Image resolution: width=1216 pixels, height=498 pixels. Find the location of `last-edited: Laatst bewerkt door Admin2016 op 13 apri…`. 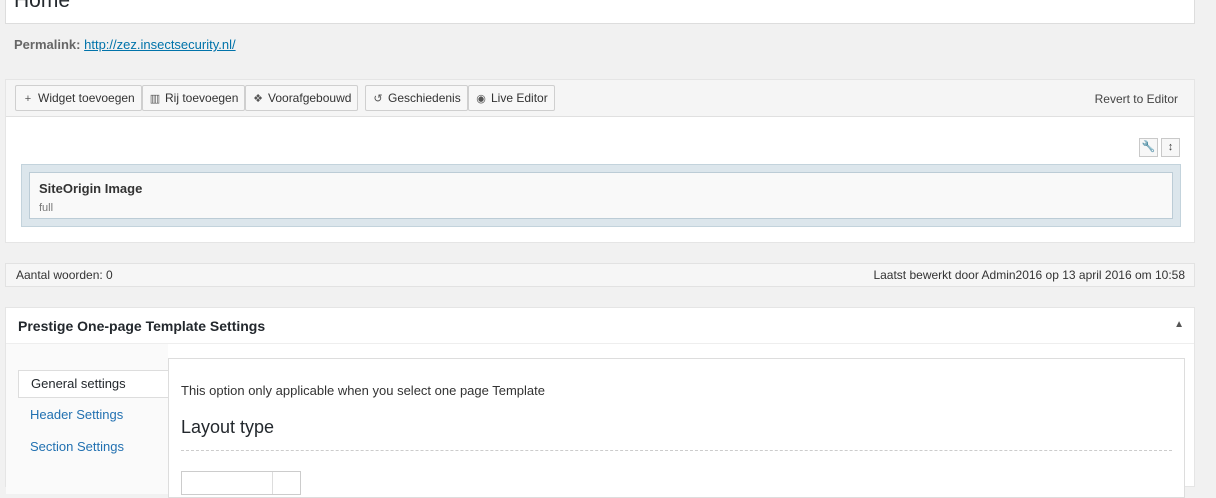

last-edited: Laatst bewerkt door Admin2016 op 13 apri… is located at coordinates (1029, 275).